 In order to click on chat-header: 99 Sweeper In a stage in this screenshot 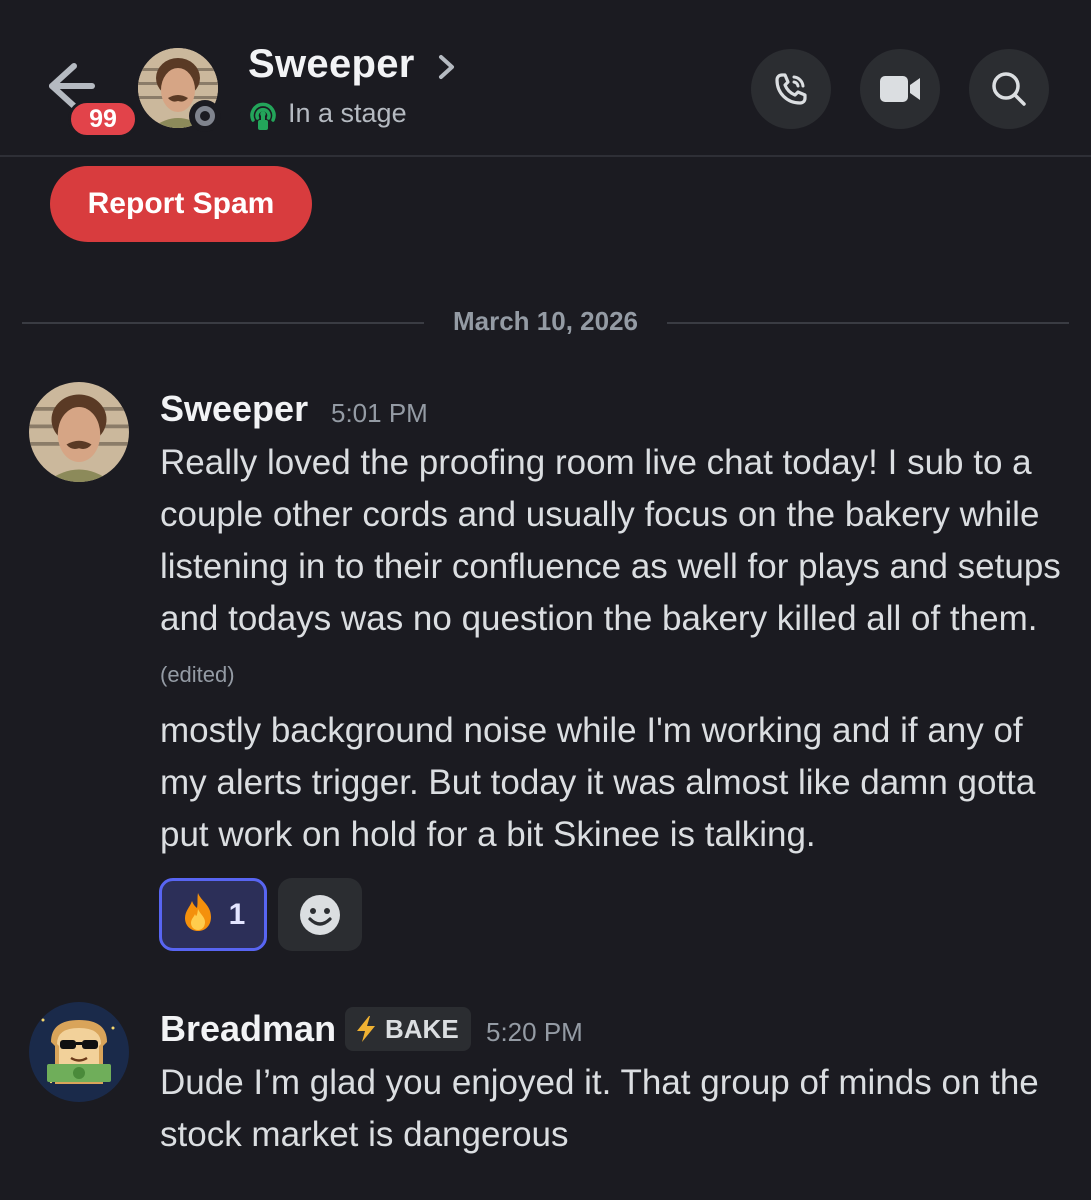, I will do `click(545, 78)`.